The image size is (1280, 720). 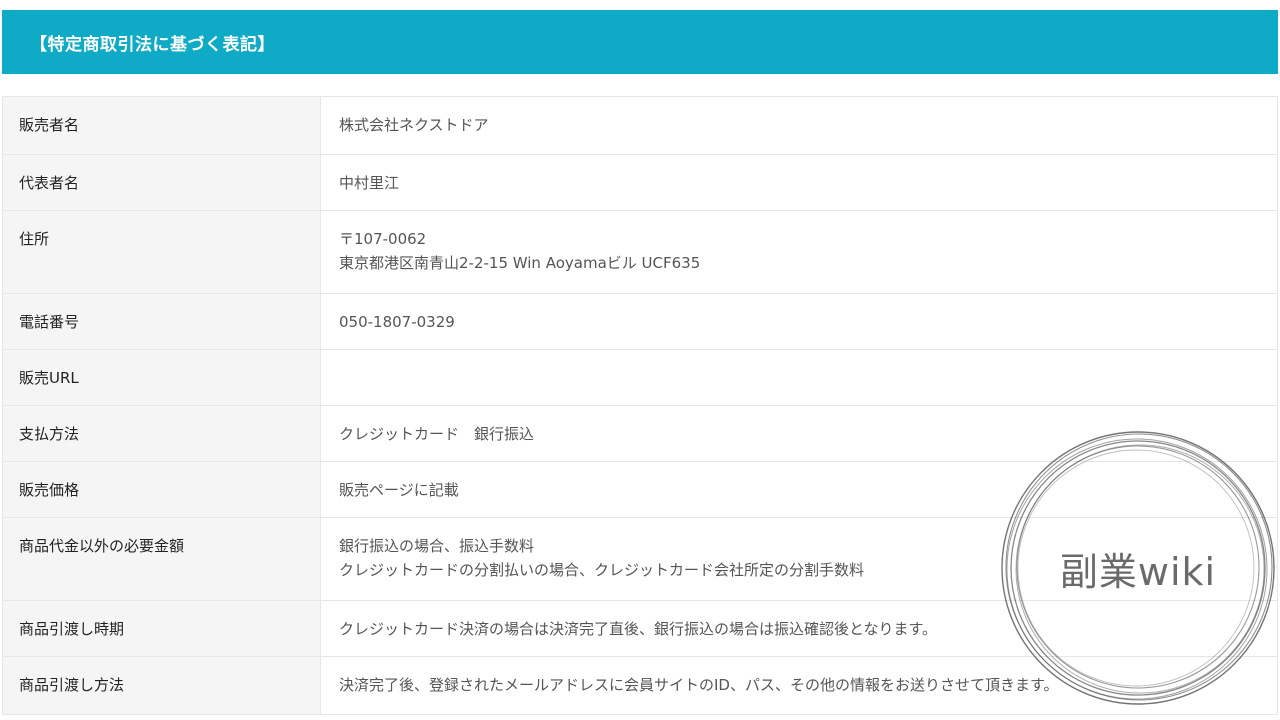 I want to click on row-label: 販売価格, so click(x=161, y=489).